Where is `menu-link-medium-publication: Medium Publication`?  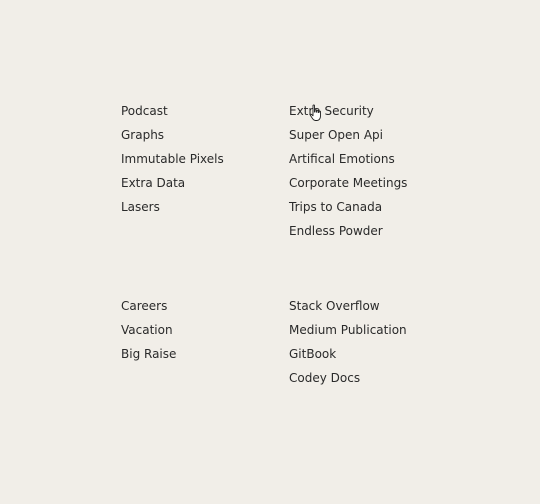
menu-link-medium-publication: Medium Publication is located at coordinates (348, 330).